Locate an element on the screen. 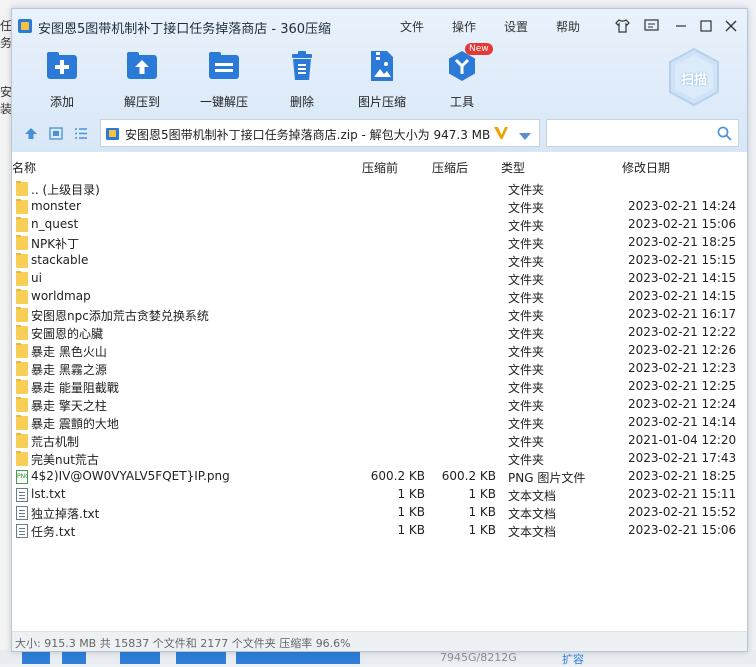 This screenshot has width=756, height=667. menu-operate: 操作 is located at coordinates (464, 26).